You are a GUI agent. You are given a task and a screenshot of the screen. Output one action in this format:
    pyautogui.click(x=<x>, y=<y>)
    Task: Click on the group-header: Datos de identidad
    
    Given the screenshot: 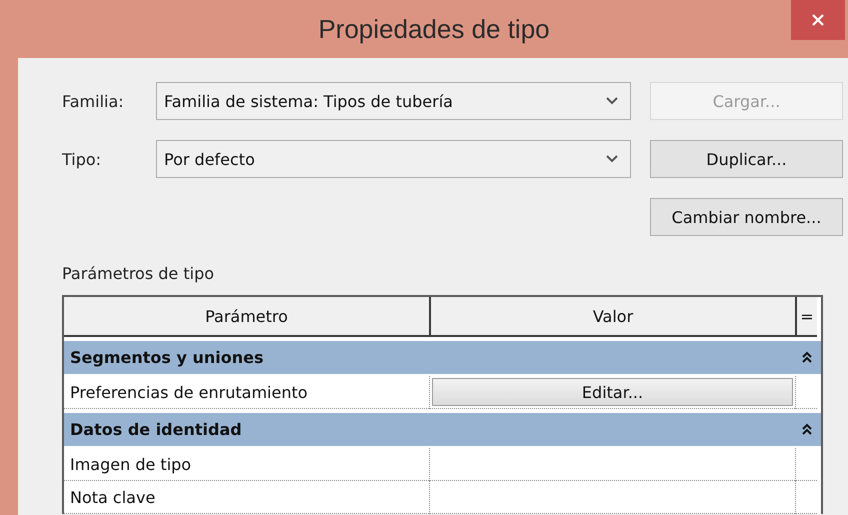 What is the action you would take?
    pyautogui.click(x=442, y=429)
    